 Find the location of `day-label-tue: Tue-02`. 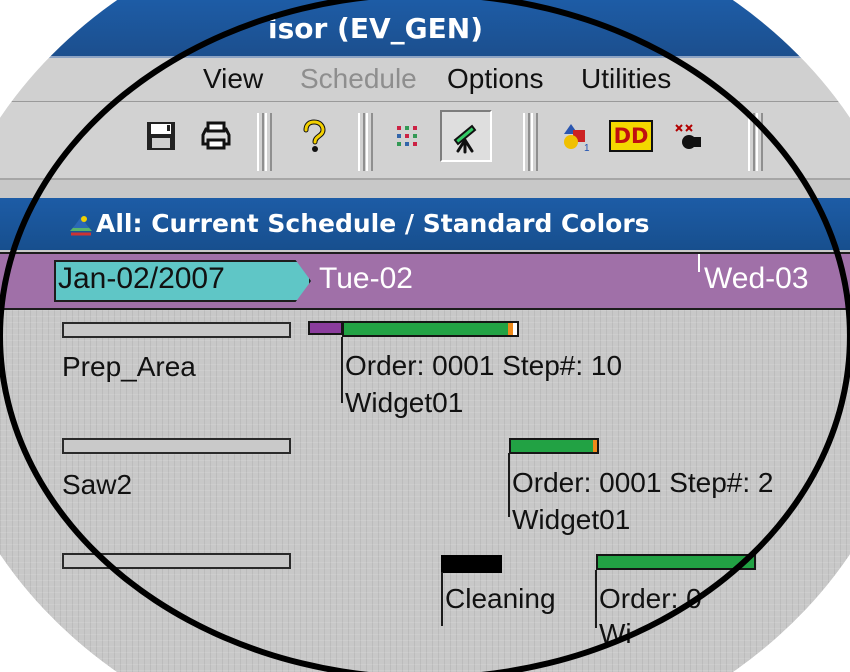

day-label-tue: Tue-02 is located at coordinates (366, 278).